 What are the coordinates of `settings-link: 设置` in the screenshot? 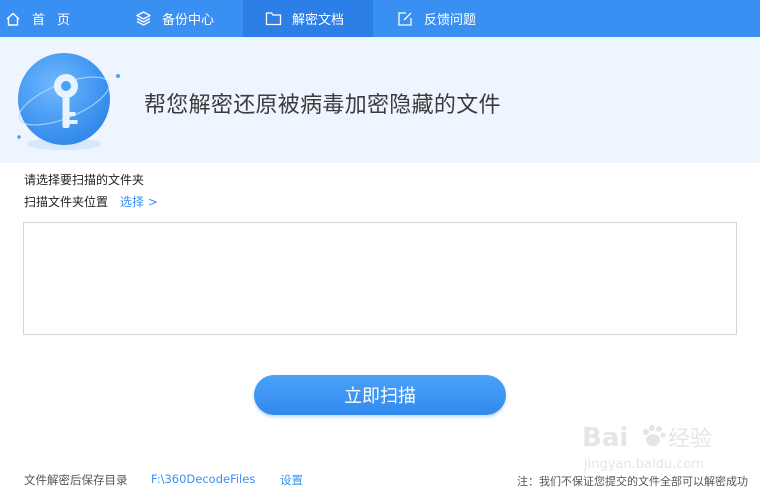 It's located at (291, 480).